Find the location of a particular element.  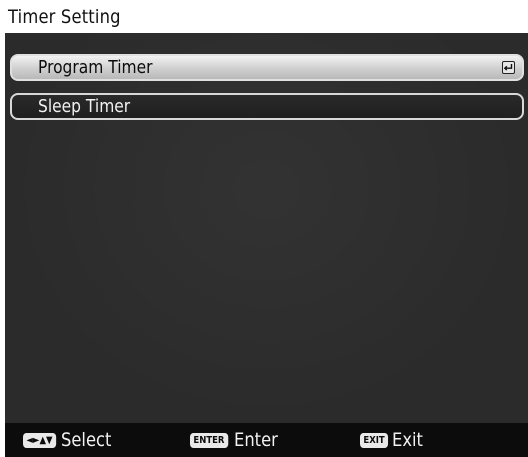

footer-key-hints: ◄►▲▼ Select ENTER Enter EXIT Exit is located at coordinates (266, 440).